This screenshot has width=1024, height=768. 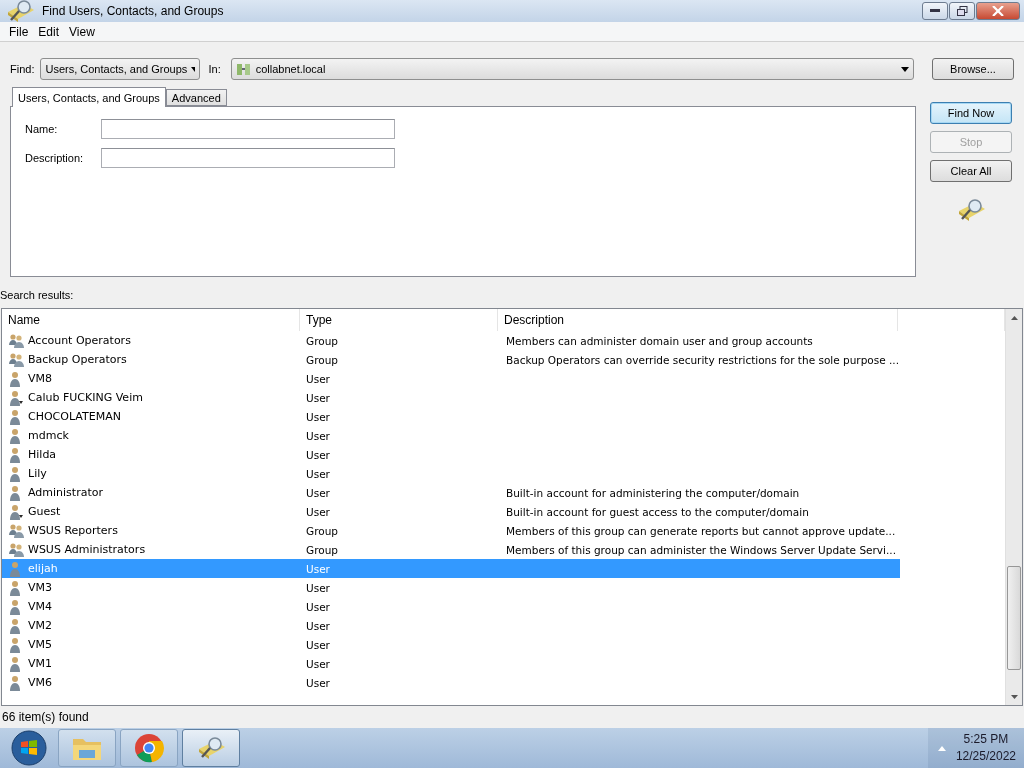 I want to click on name-cell-text: Lily, so click(x=37, y=473).